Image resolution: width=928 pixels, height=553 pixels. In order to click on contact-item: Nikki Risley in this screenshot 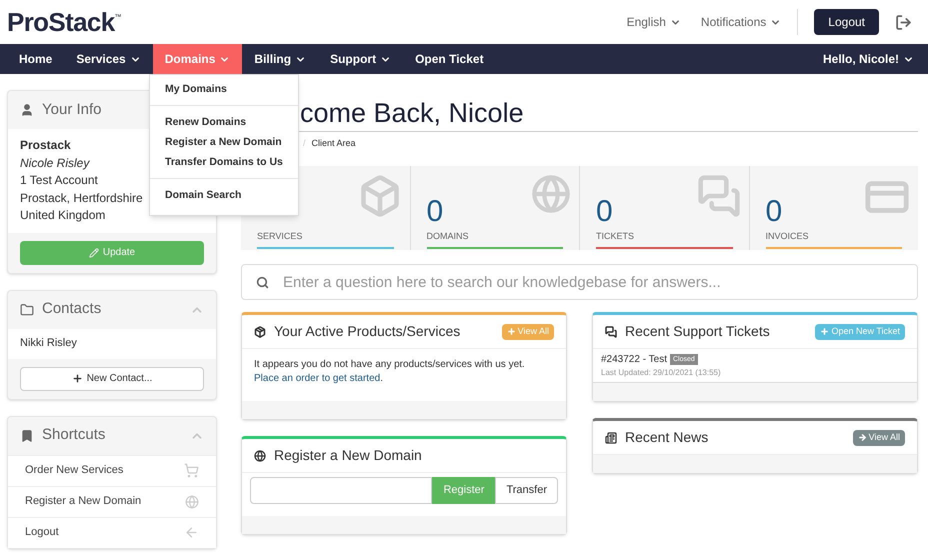, I will do `click(112, 343)`.